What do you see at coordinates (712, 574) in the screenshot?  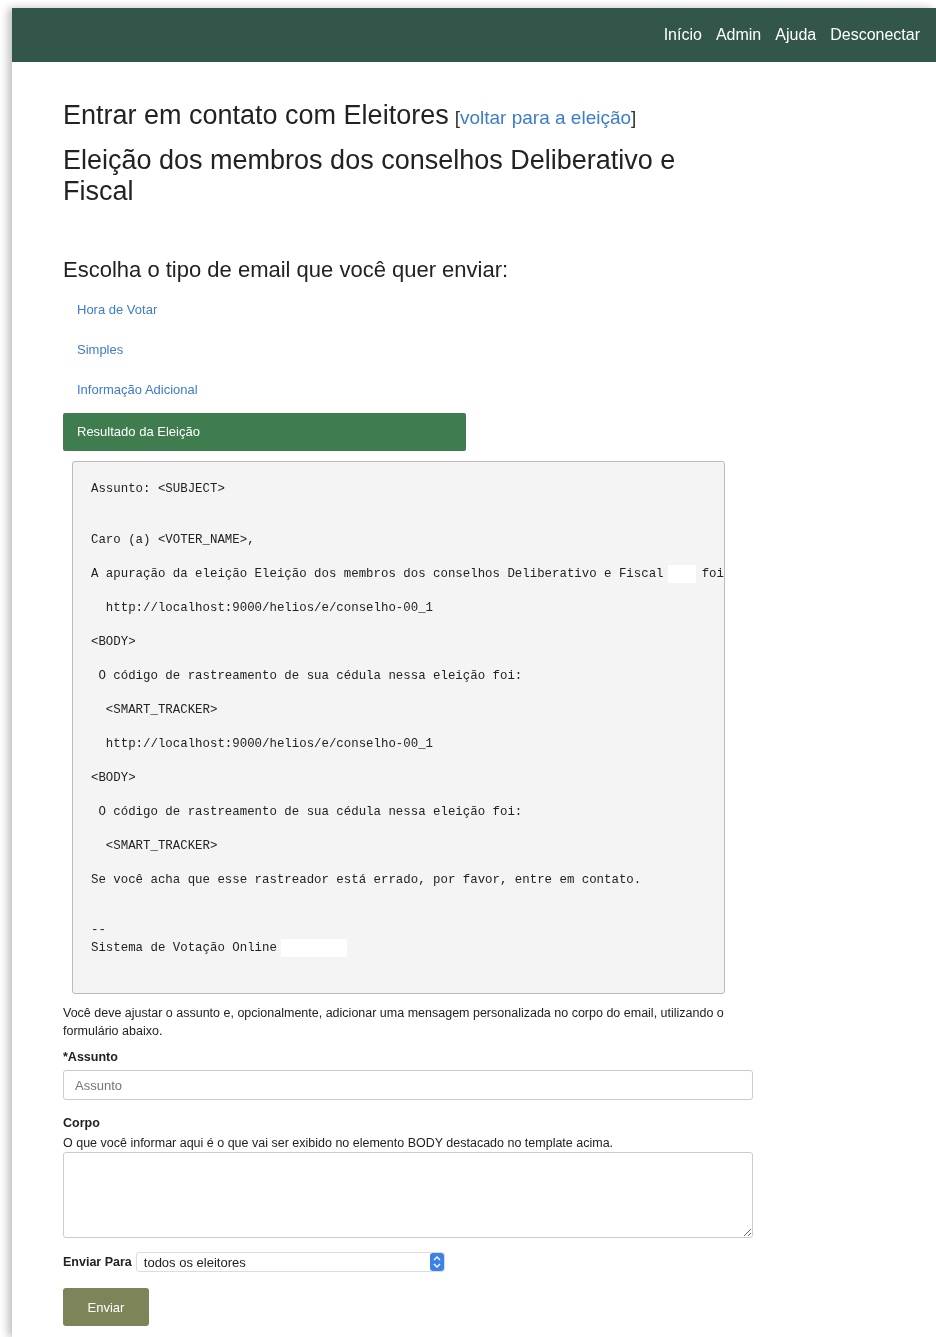 I see `template-line: foi` at bounding box center [712, 574].